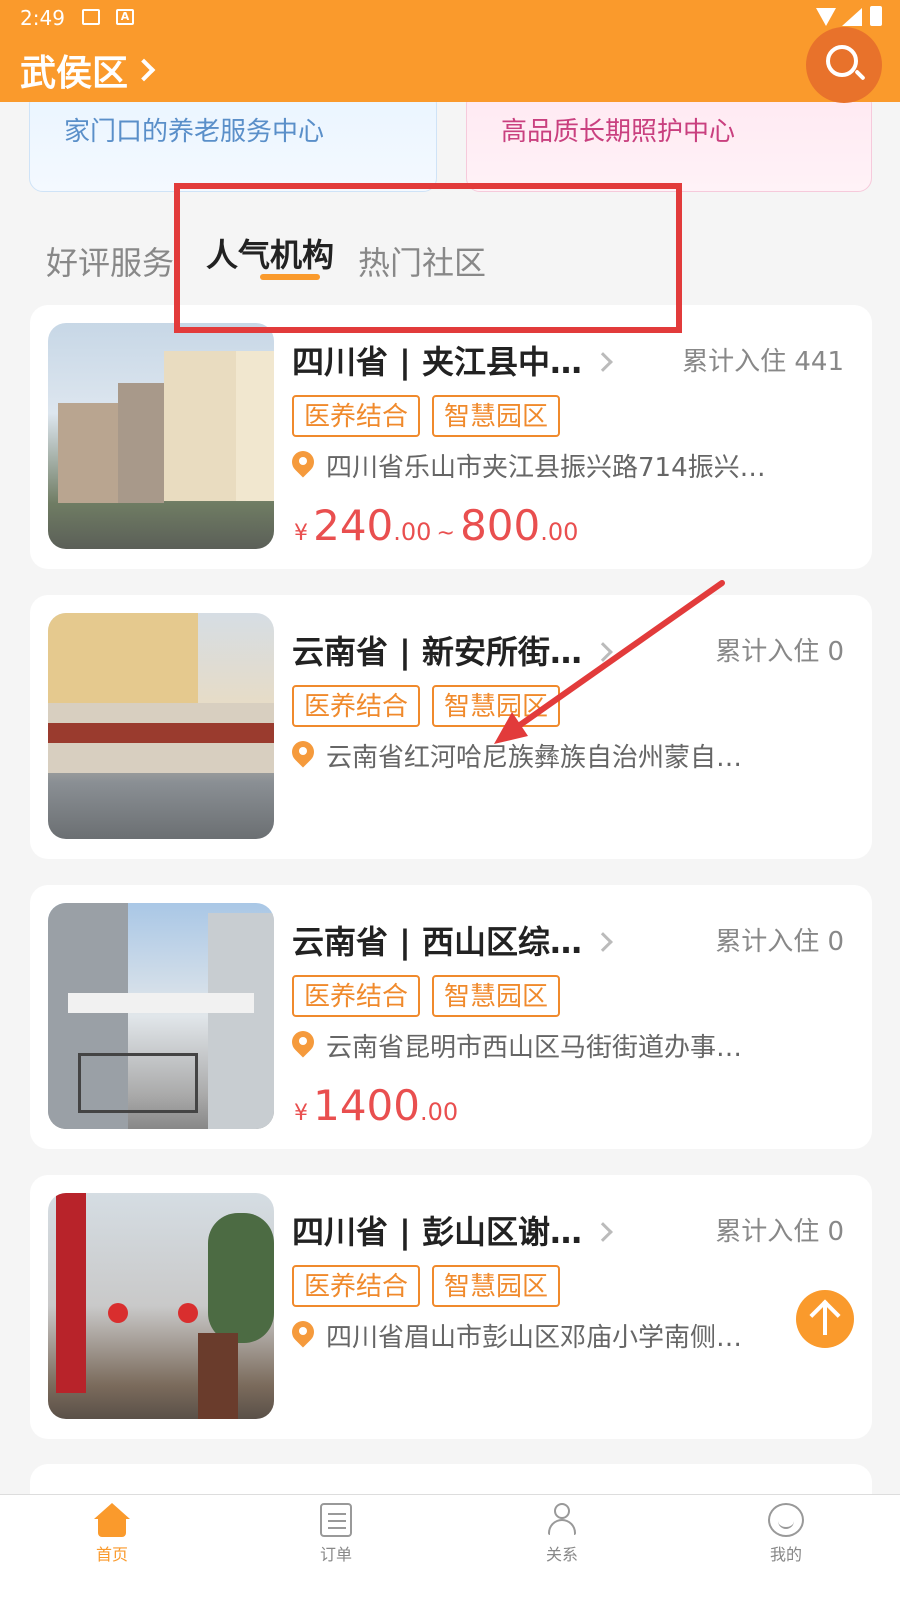  Describe the element at coordinates (785, 1554) in the screenshot. I see `nav-label: 我的` at that location.